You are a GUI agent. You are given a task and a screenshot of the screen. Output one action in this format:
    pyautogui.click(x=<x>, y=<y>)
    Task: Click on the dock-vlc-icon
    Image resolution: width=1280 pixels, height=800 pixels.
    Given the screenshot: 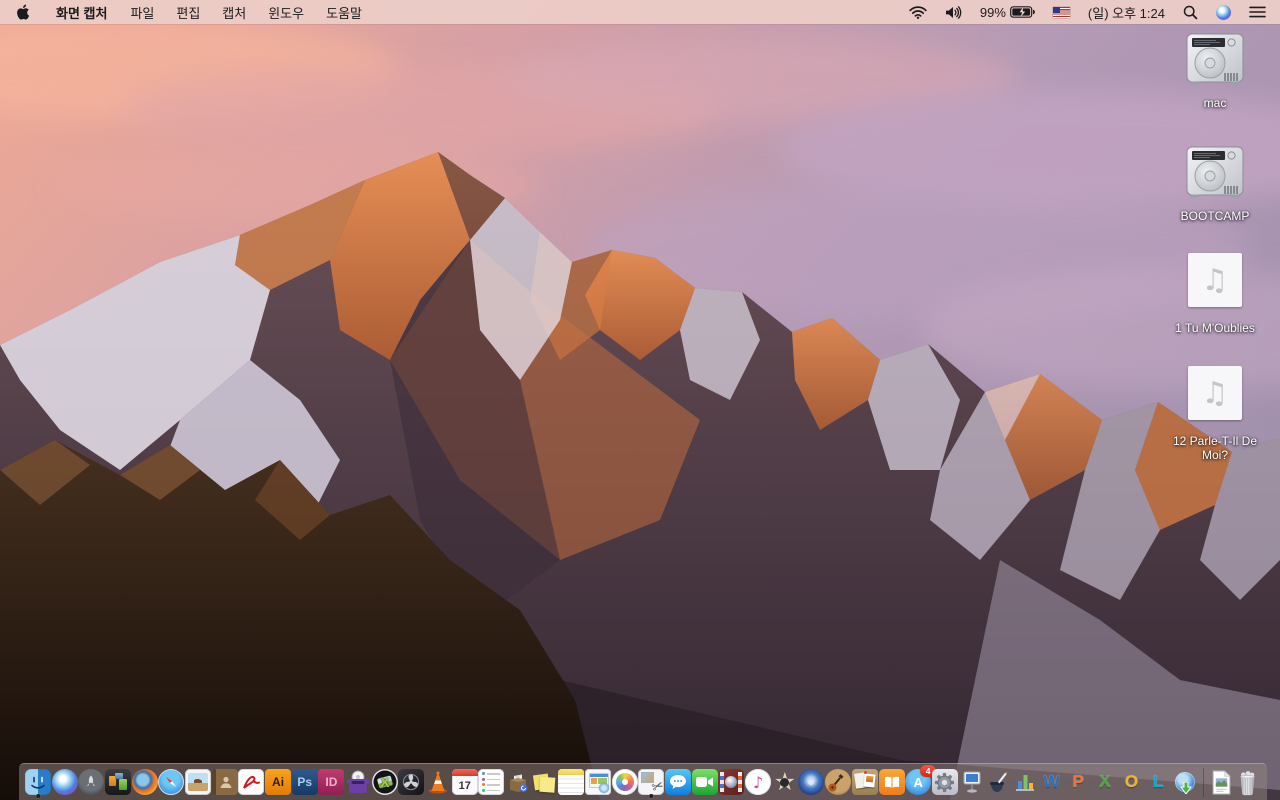 What is the action you would take?
    pyautogui.click(x=438, y=782)
    